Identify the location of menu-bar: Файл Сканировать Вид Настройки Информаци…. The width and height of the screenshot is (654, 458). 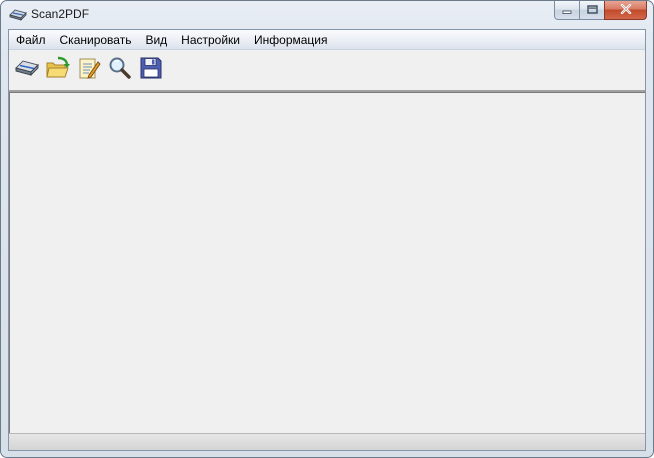
(327, 40).